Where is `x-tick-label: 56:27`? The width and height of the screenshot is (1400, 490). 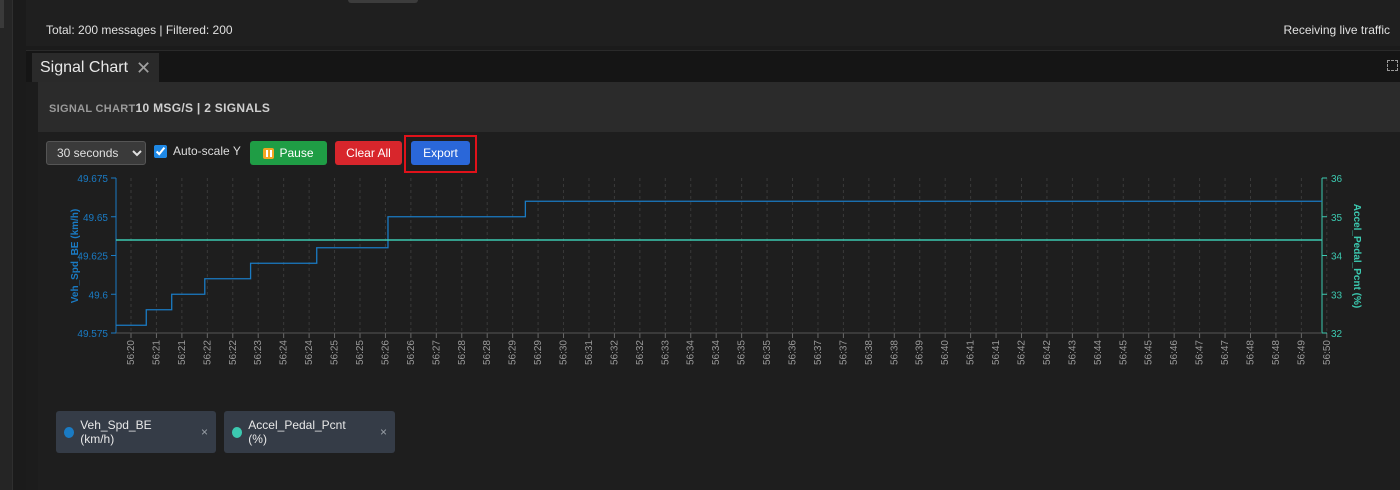
x-tick-label: 56:27 is located at coordinates (436, 352).